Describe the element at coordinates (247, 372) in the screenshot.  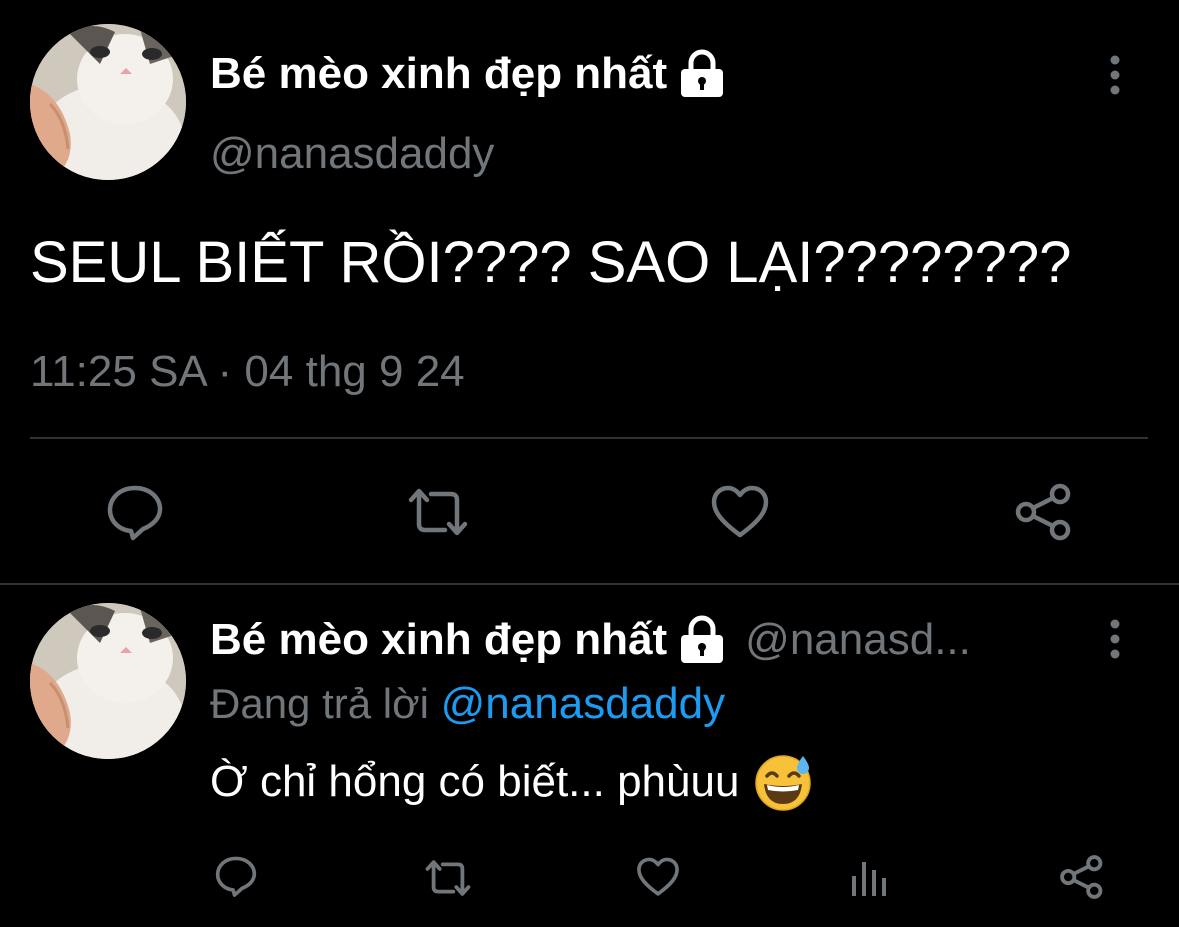
I see `timestamp: 11:25 SA · 04 thg 9 24` at that location.